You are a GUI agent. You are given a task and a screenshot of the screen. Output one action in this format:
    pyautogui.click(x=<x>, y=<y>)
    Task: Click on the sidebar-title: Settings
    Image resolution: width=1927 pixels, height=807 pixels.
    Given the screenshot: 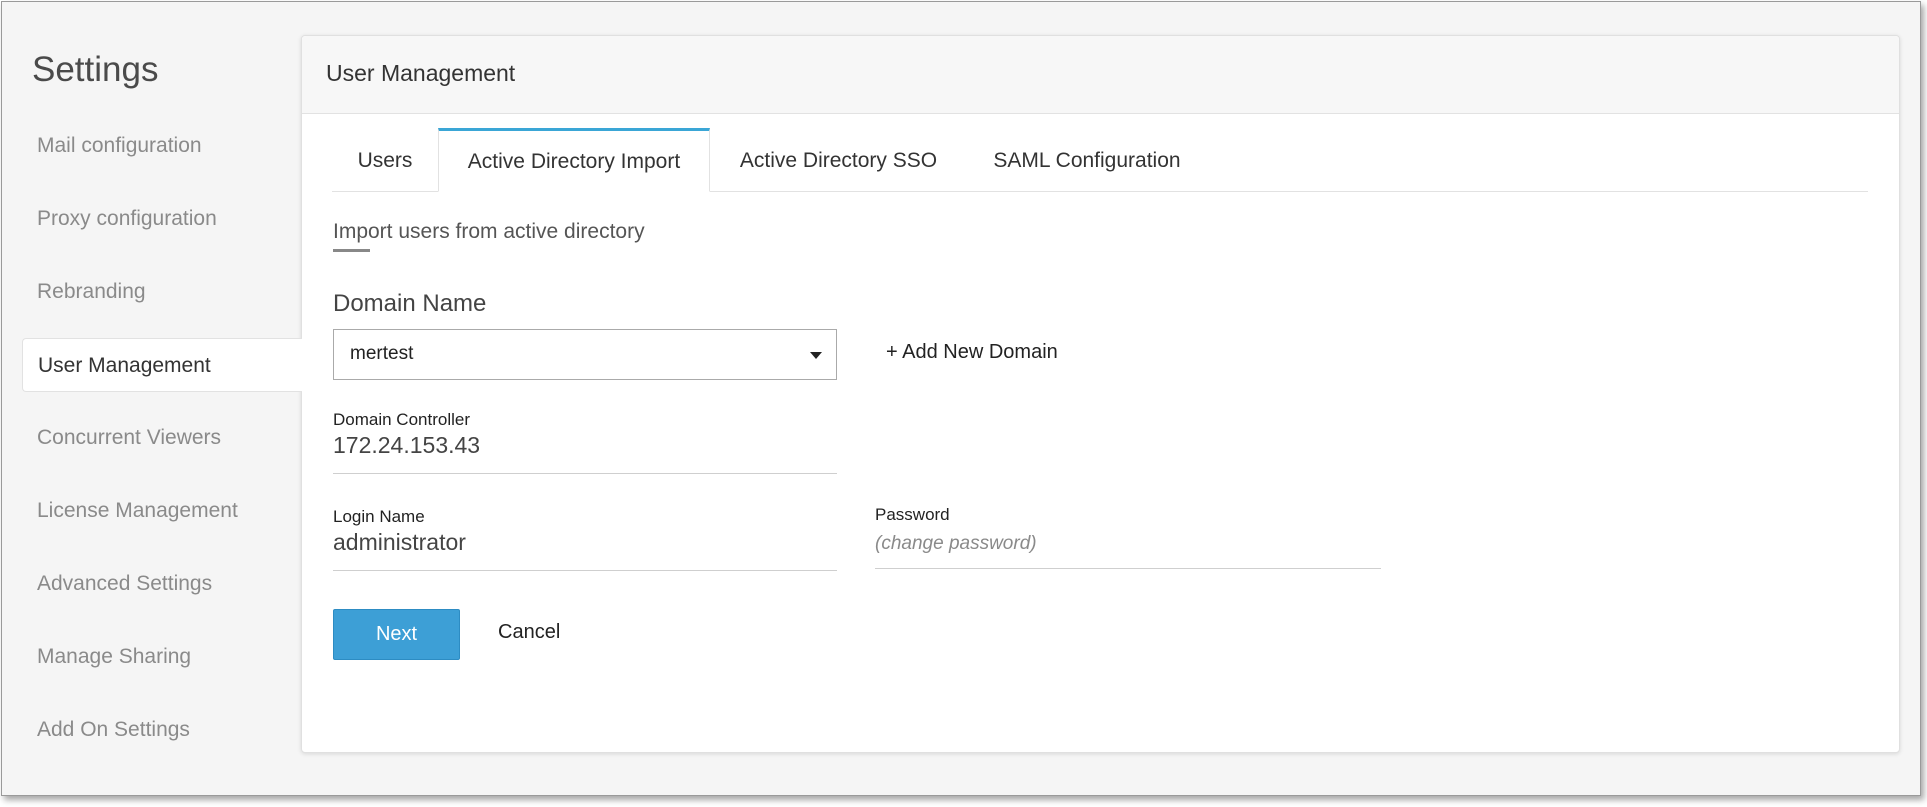 What is the action you would take?
    pyautogui.click(x=95, y=69)
    